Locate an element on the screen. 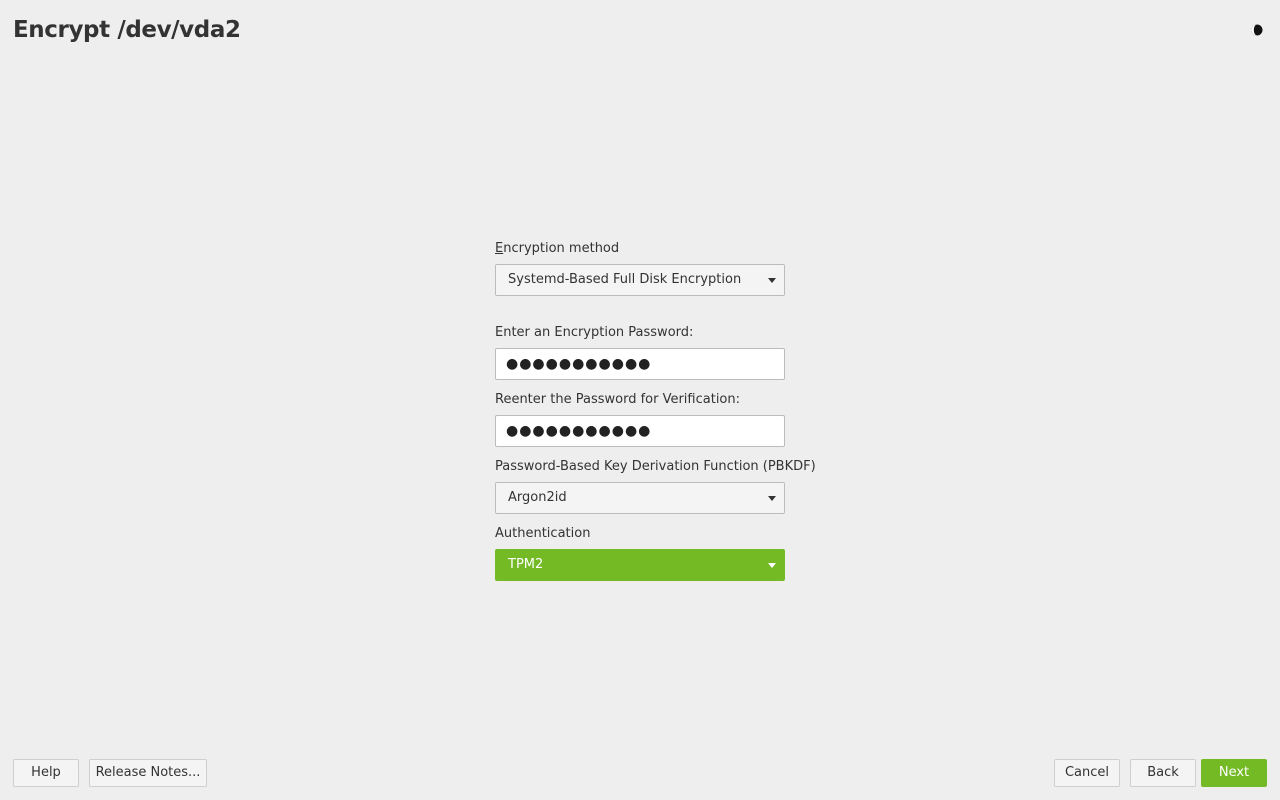  pbkdf-value: Argon2id is located at coordinates (537, 497).